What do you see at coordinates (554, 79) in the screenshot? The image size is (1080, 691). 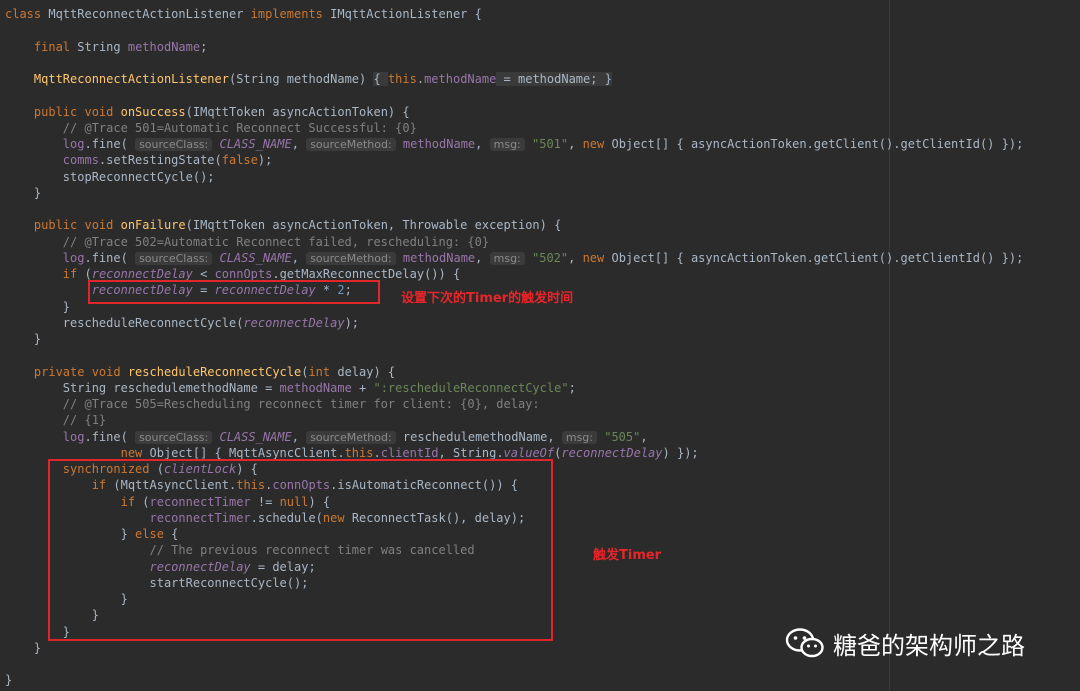 I see `code-token: = methodName; }` at bounding box center [554, 79].